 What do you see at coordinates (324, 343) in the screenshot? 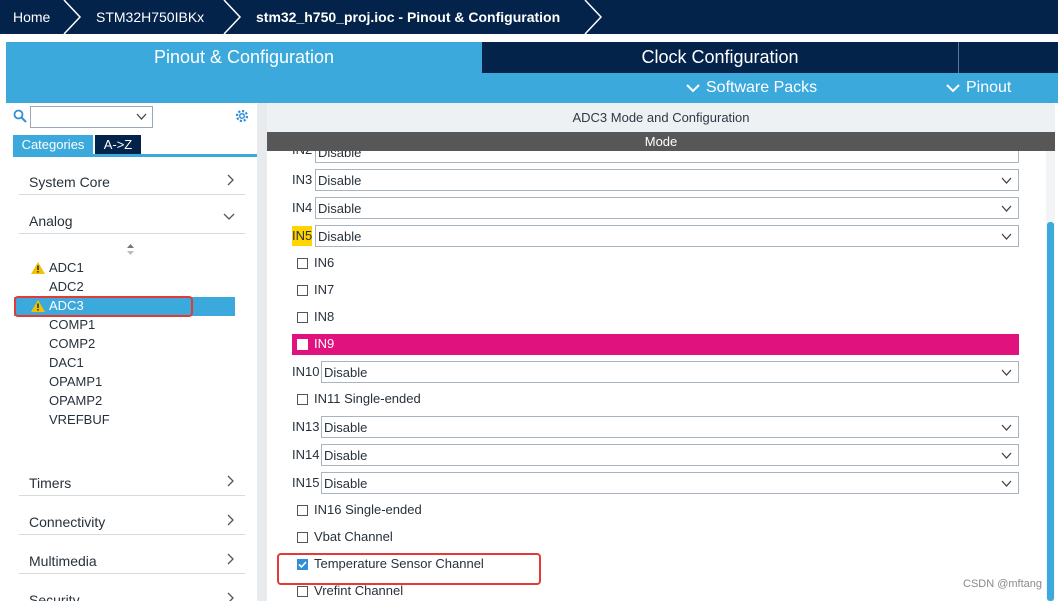
I see `checkbox-label: IN9` at bounding box center [324, 343].